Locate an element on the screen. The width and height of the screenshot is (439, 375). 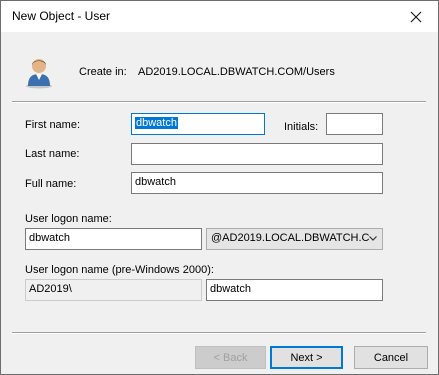
back-button: < Back is located at coordinates (230, 357).